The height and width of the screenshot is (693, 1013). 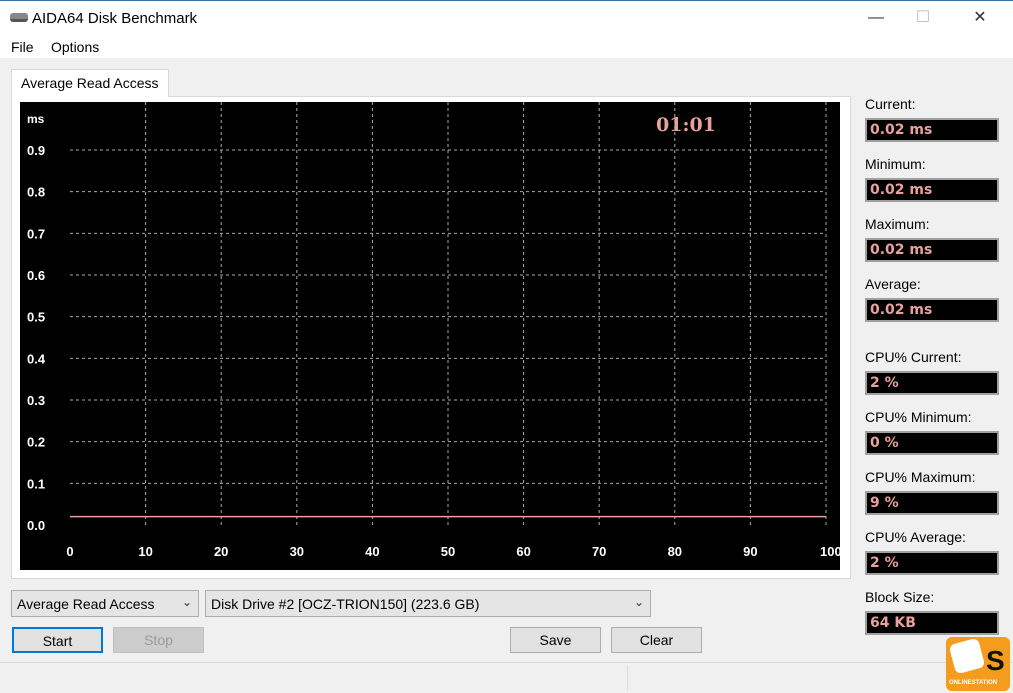 I want to click on y-tick-label: 0.3, so click(x=36, y=400).